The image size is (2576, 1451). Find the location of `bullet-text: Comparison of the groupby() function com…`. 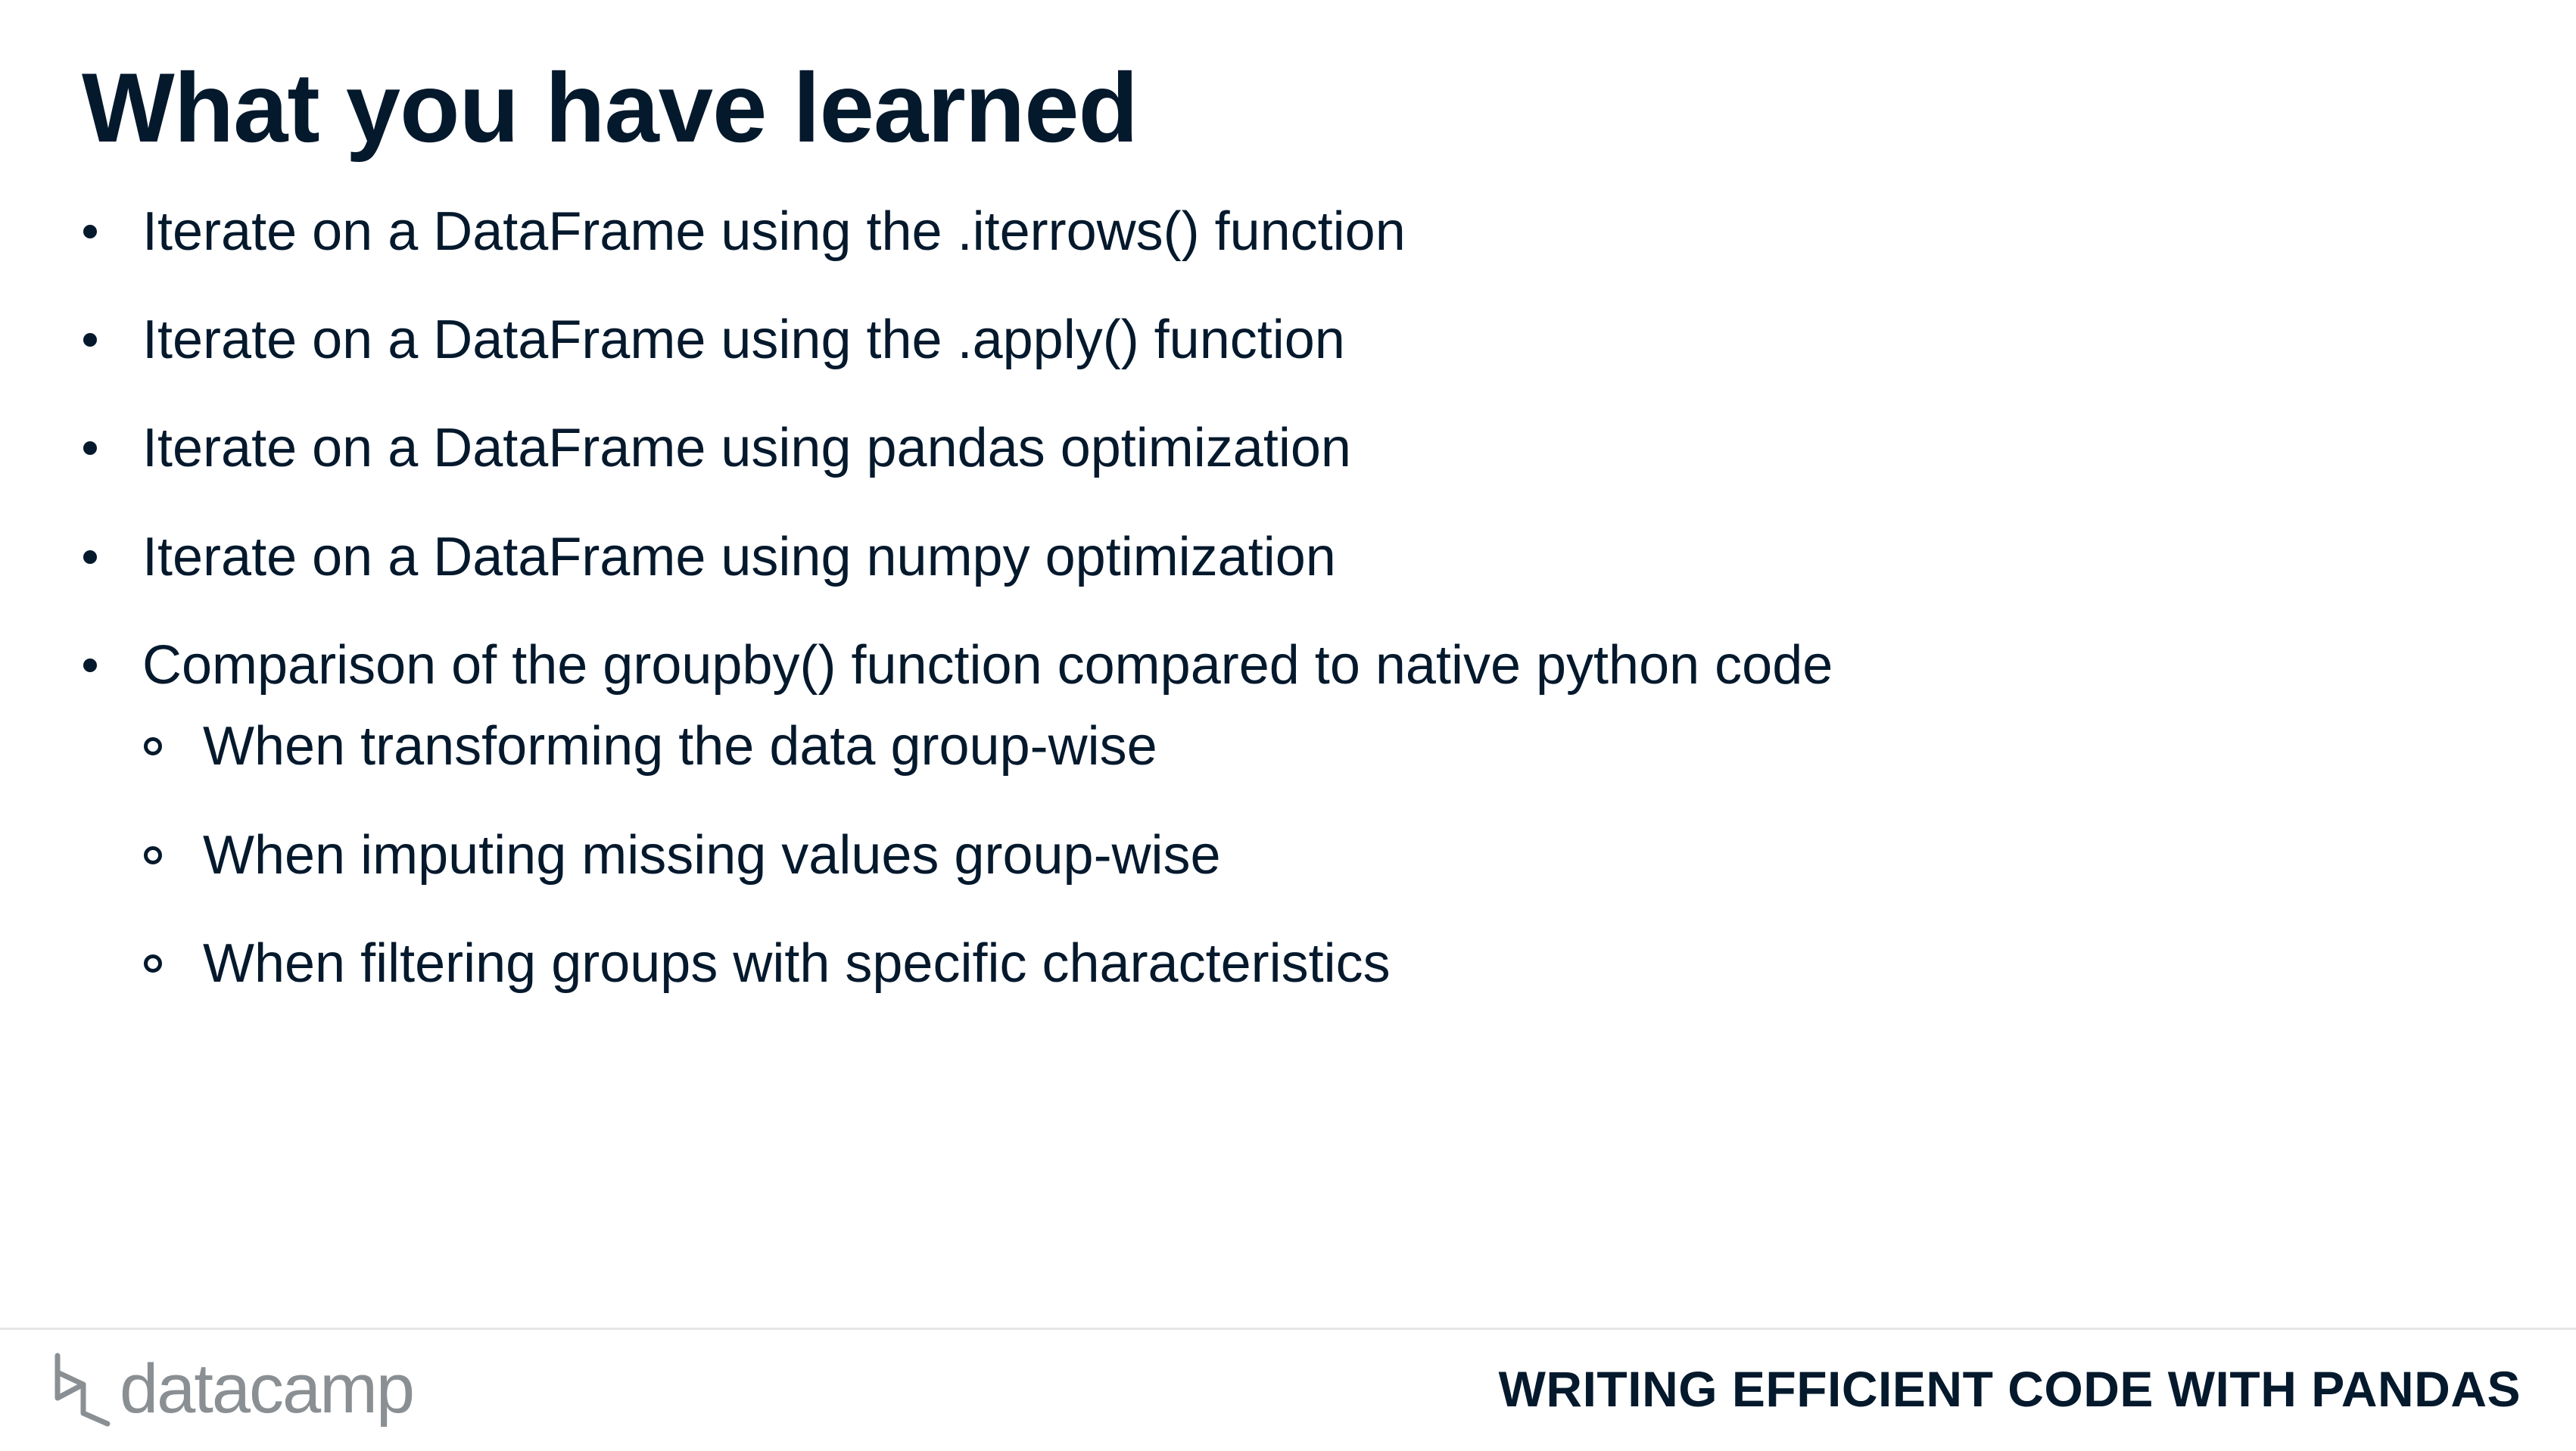

bullet-text: Comparison of the groupby() function com… is located at coordinates (987, 666).